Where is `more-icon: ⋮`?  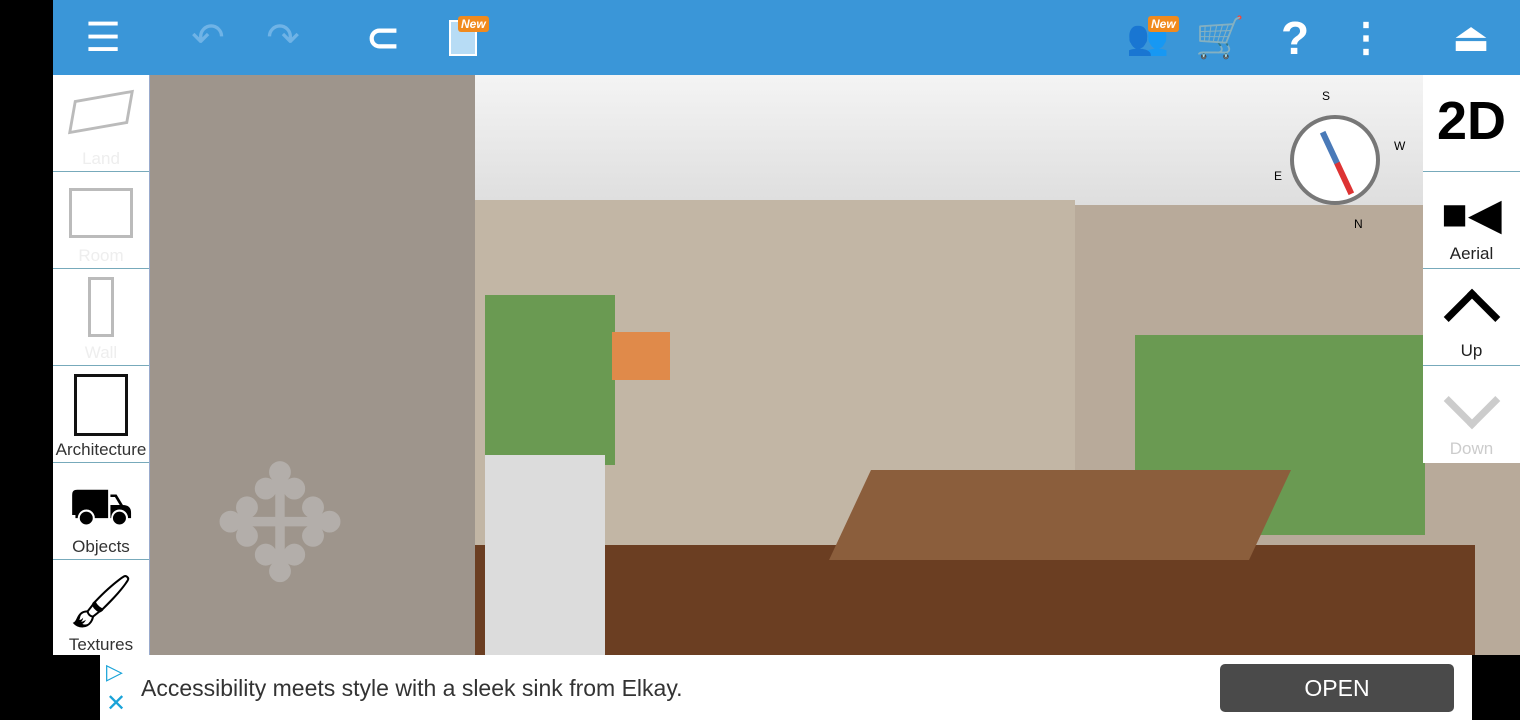 more-icon: ⋮ is located at coordinates (1366, 37).